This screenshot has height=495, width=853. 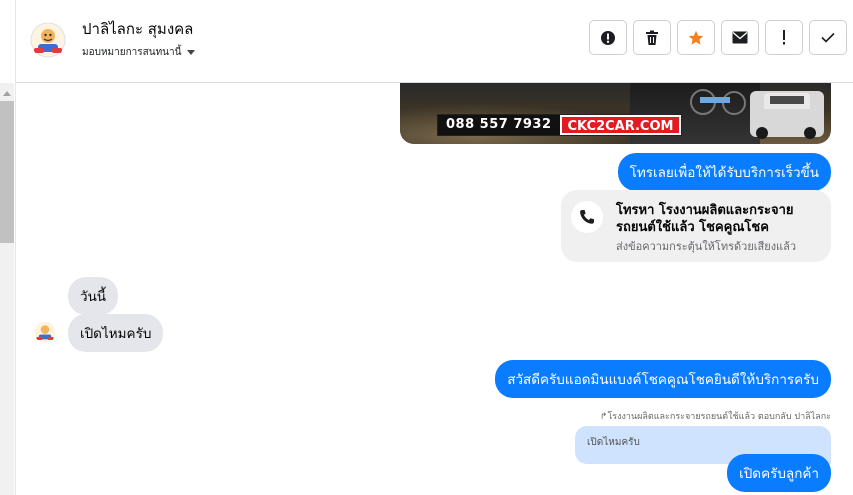 I want to click on envelope-icon, so click(x=740, y=37).